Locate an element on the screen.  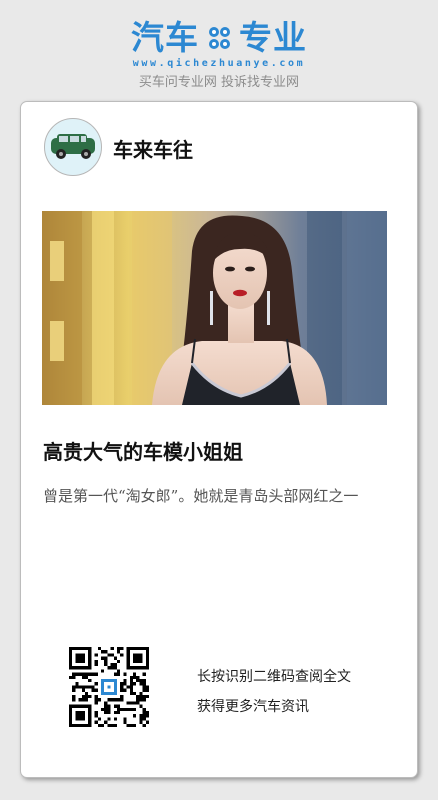
logo-text-left: 汽车 is located at coordinates (165, 37).